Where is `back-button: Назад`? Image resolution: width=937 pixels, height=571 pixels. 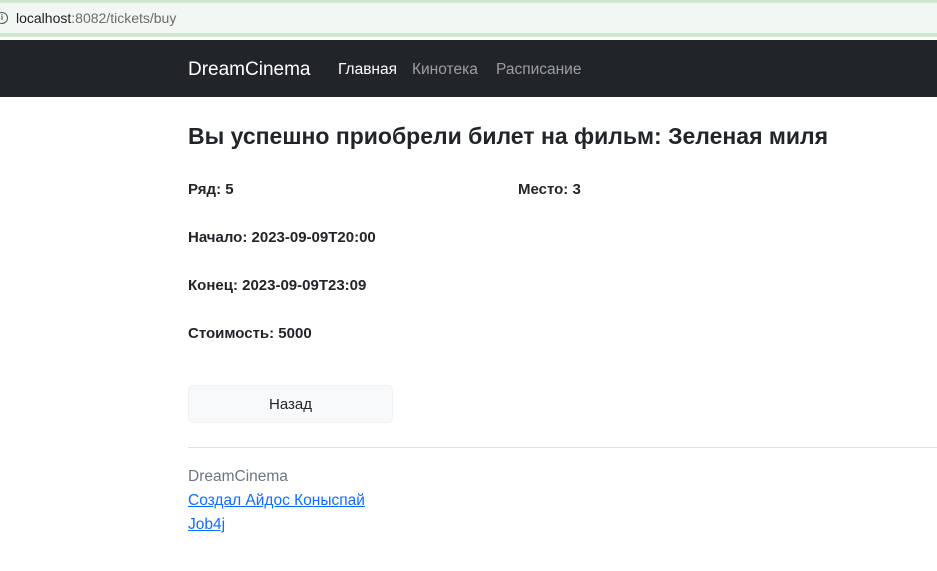 back-button: Назад is located at coordinates (290, 404).